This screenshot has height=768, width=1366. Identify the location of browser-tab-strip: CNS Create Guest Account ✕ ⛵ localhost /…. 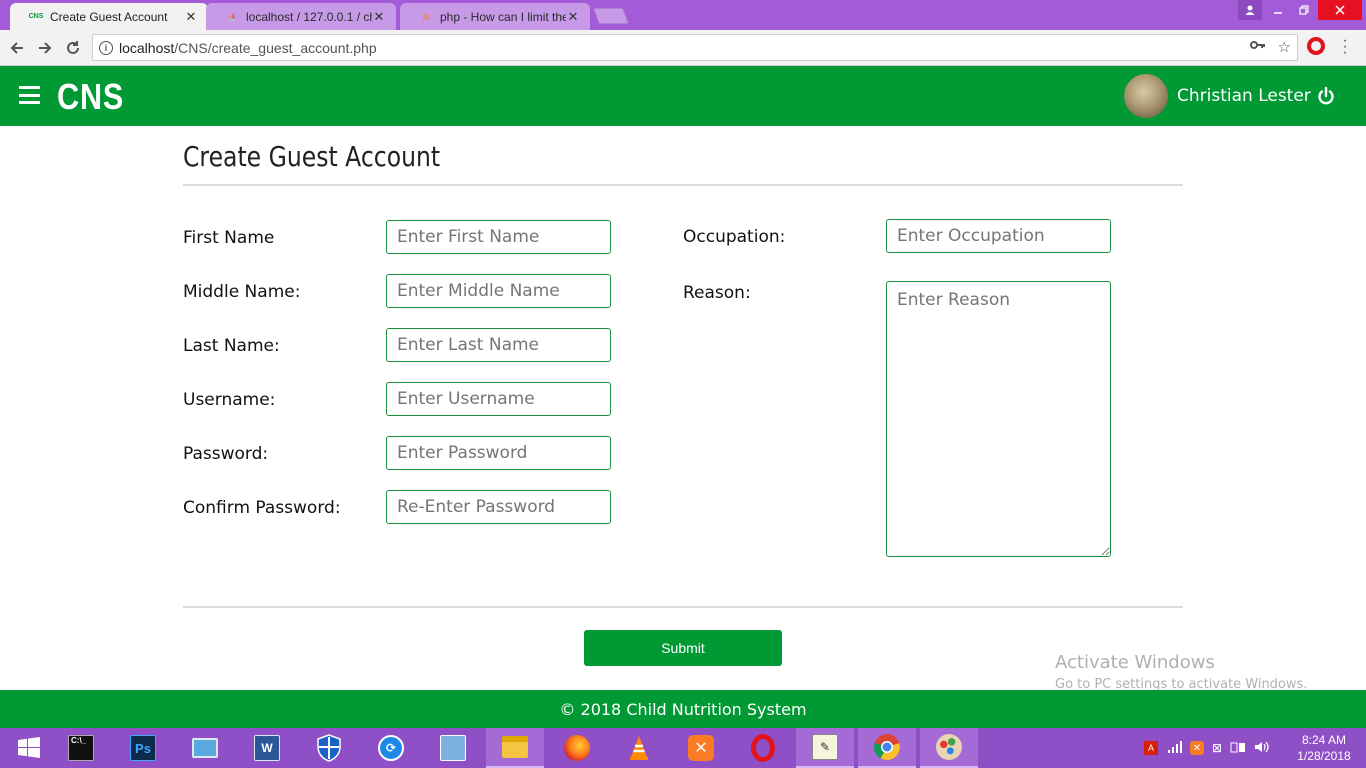
(683, 15).